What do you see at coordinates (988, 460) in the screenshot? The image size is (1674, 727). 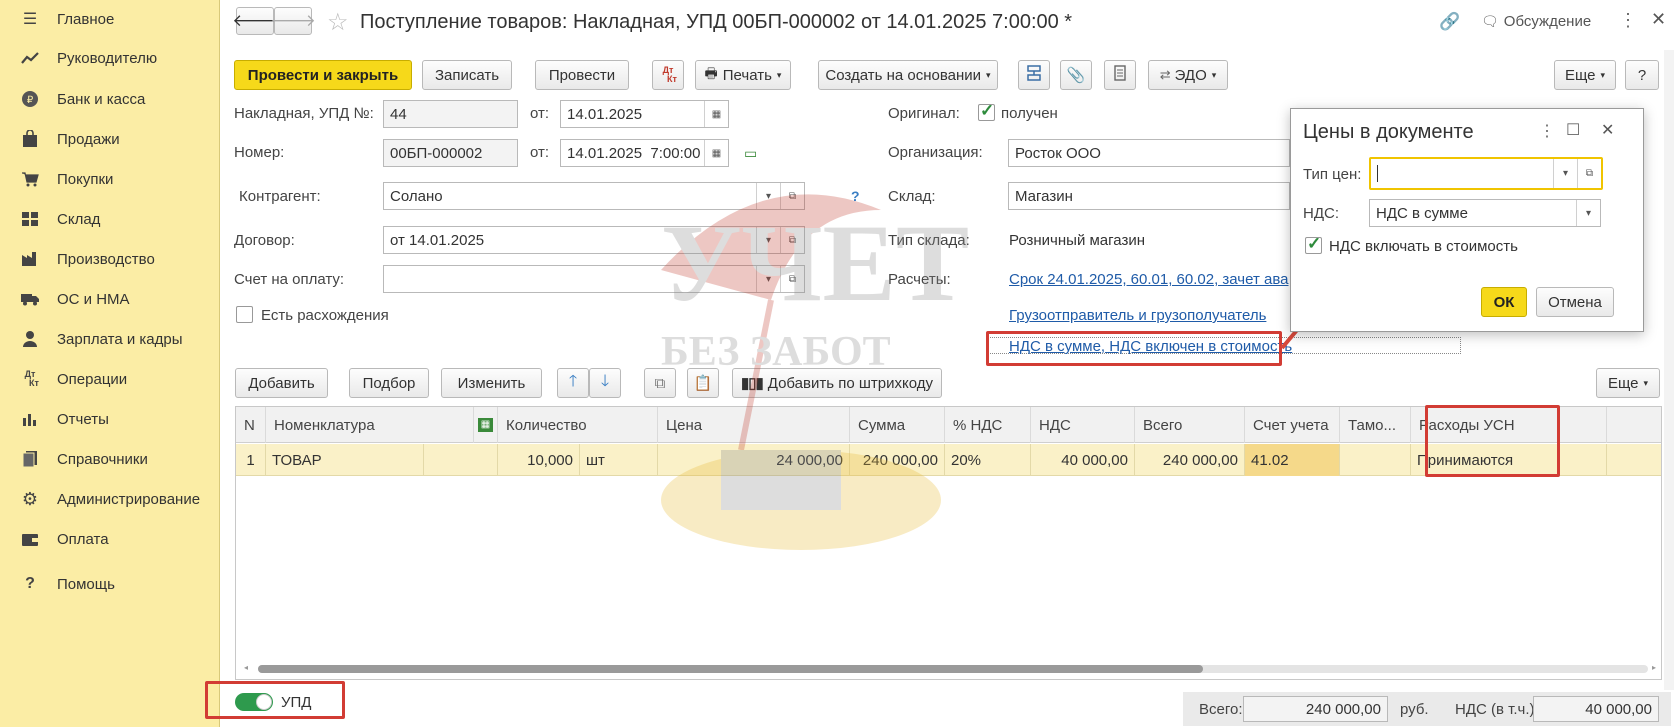 I see `cell-vat-rate: 20%` at bounding box center [988, 460].